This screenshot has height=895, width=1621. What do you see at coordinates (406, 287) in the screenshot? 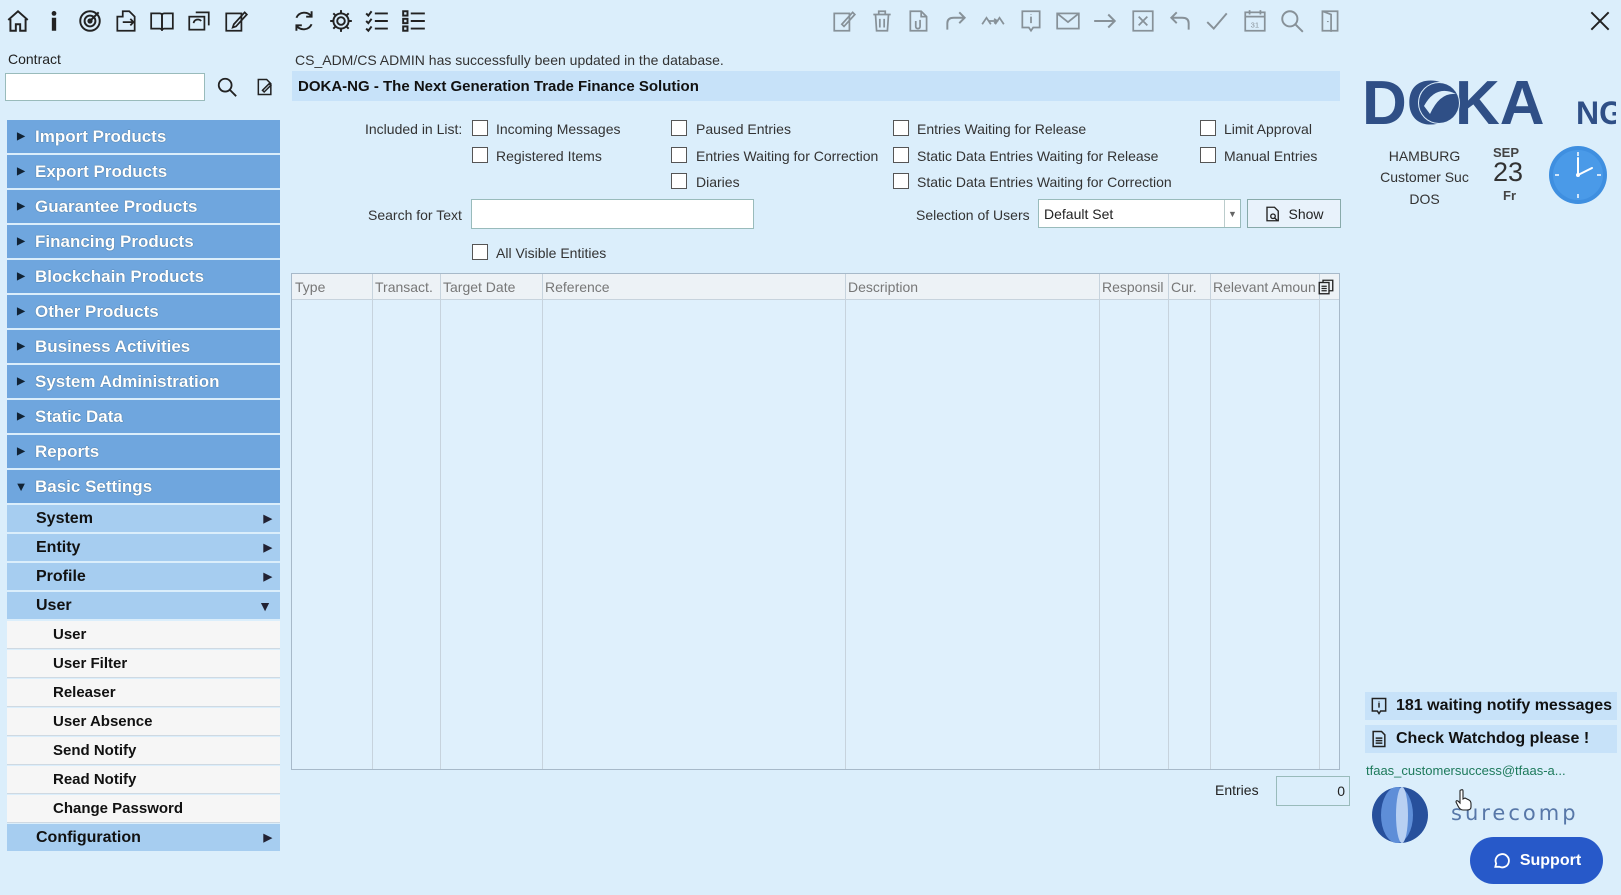
I see `column-transact: Transact.` at bounding box center [406, 287].